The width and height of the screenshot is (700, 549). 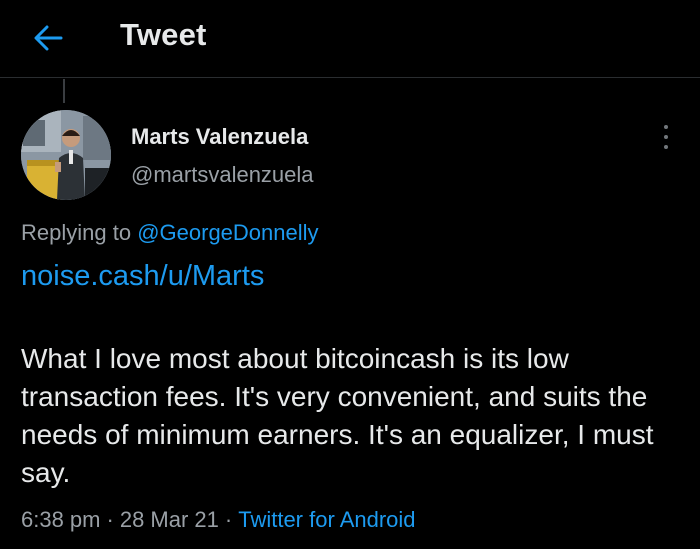 I want to click on vertical-ellipsis-icon, so click(x=666, y=127).